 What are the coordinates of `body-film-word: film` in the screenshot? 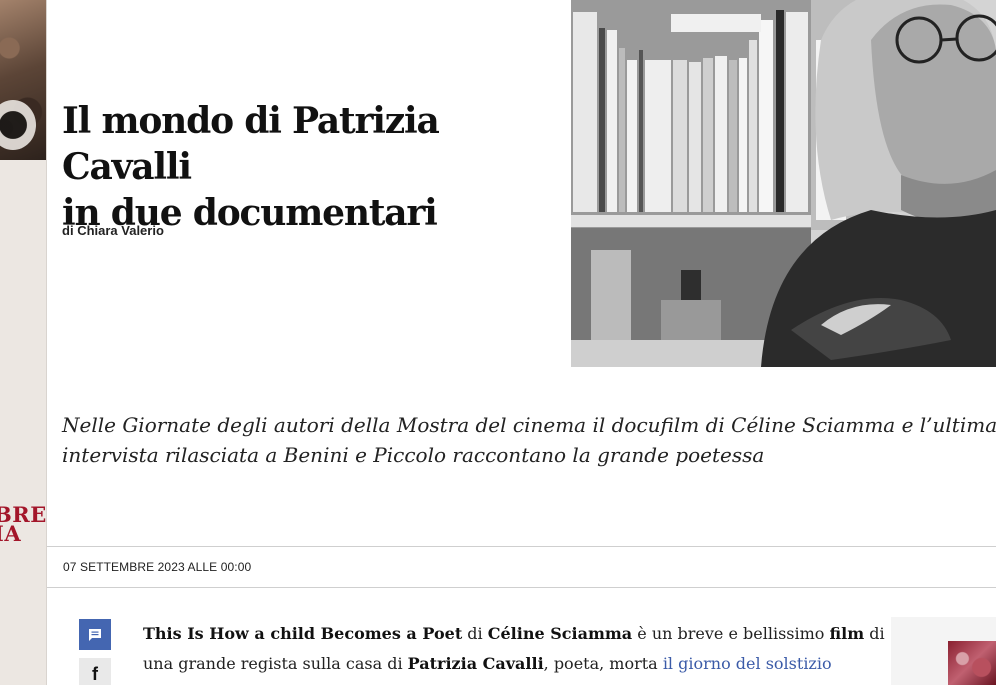 It's located at (847, 633).